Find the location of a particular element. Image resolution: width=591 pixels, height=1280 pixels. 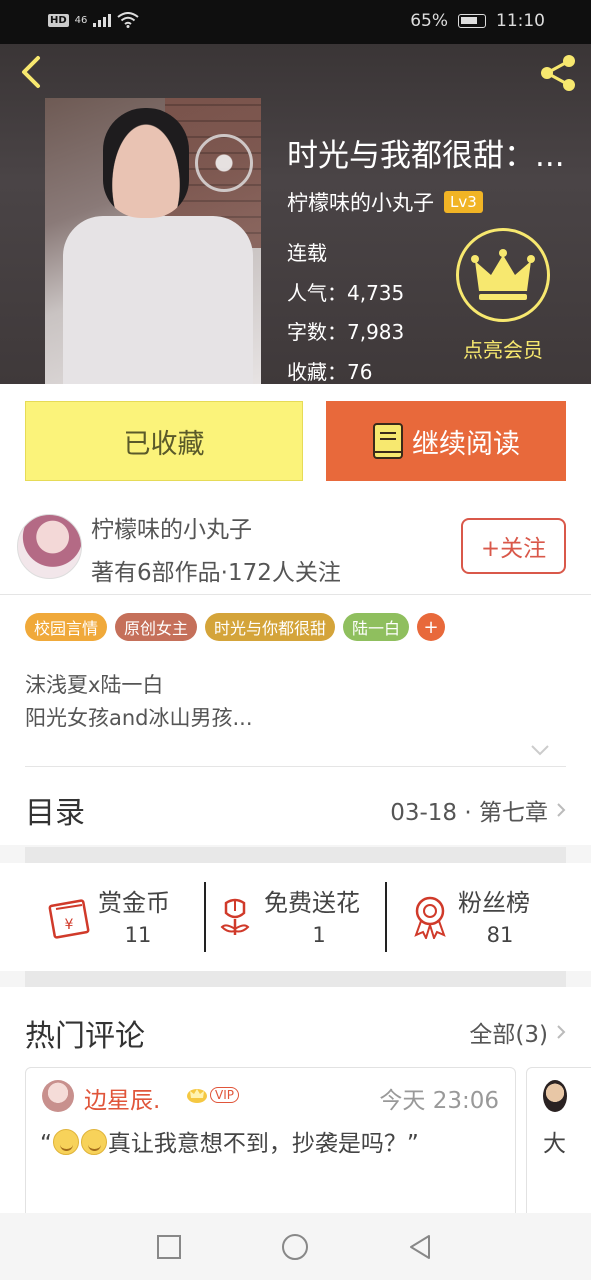

reward-coins: ¥ 赏金币 11 is located at coordinates (121, 918).